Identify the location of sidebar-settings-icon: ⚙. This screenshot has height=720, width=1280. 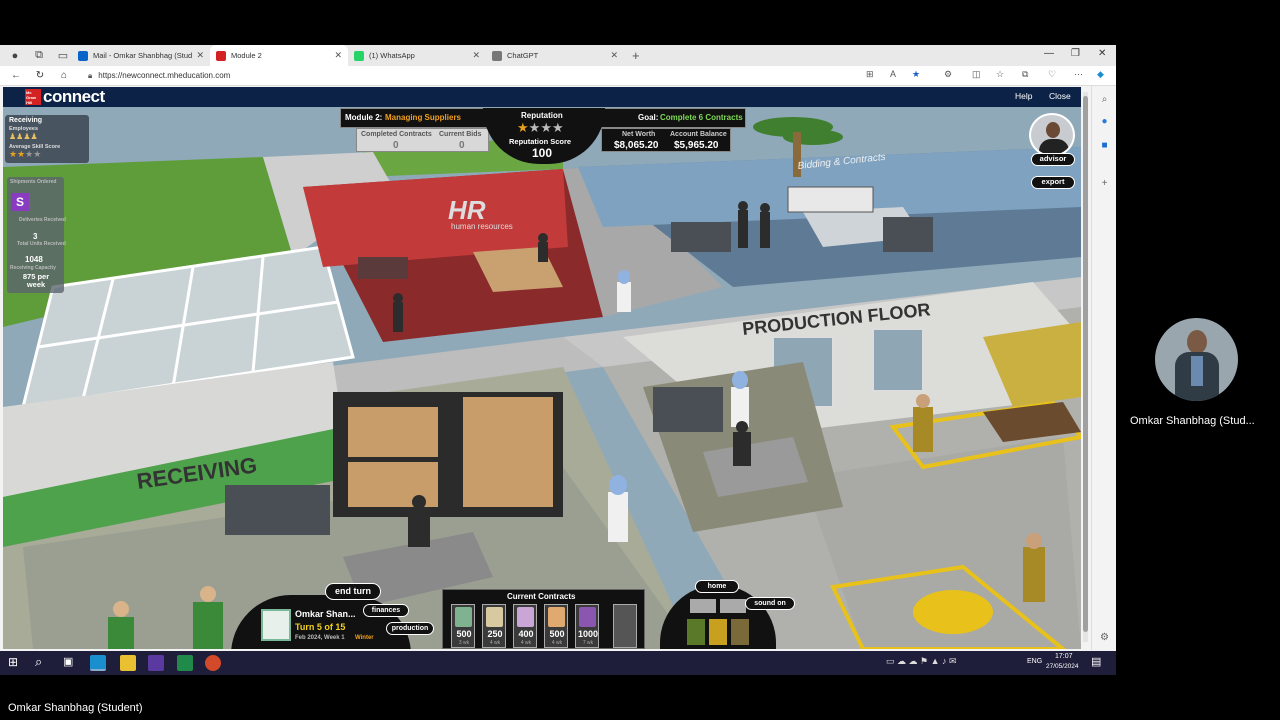
(1104, 638).